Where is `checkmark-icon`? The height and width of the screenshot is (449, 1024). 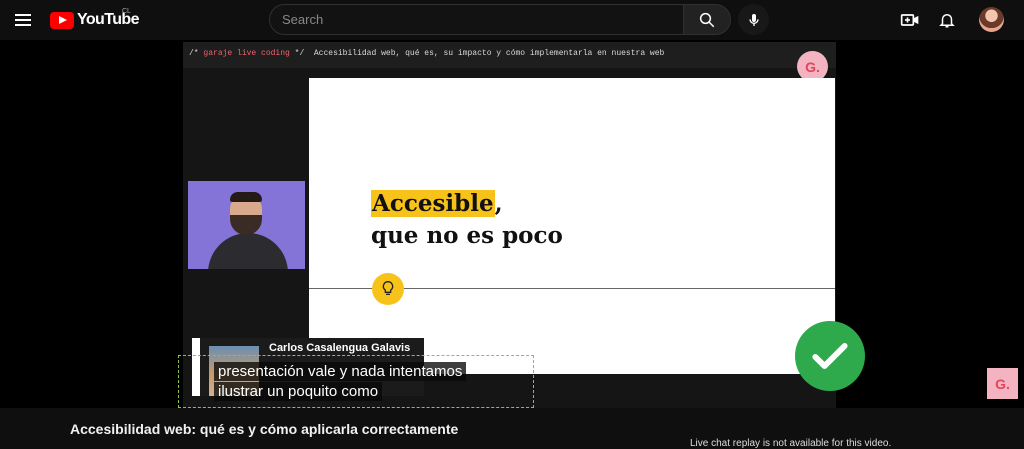 checkmark-icon is located at coordinates (830, 356).